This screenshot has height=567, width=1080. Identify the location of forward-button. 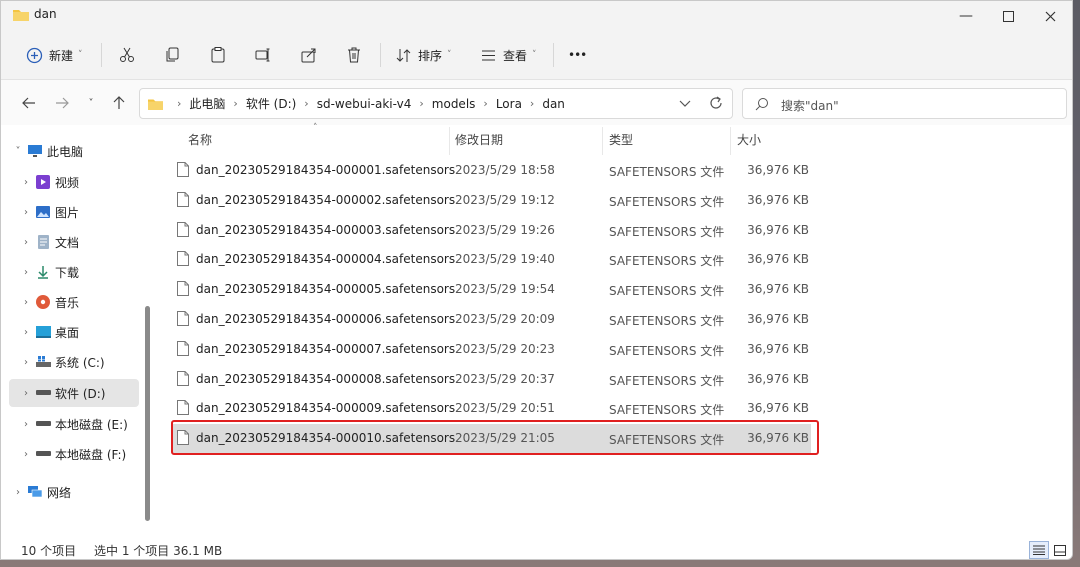
(62, 103).